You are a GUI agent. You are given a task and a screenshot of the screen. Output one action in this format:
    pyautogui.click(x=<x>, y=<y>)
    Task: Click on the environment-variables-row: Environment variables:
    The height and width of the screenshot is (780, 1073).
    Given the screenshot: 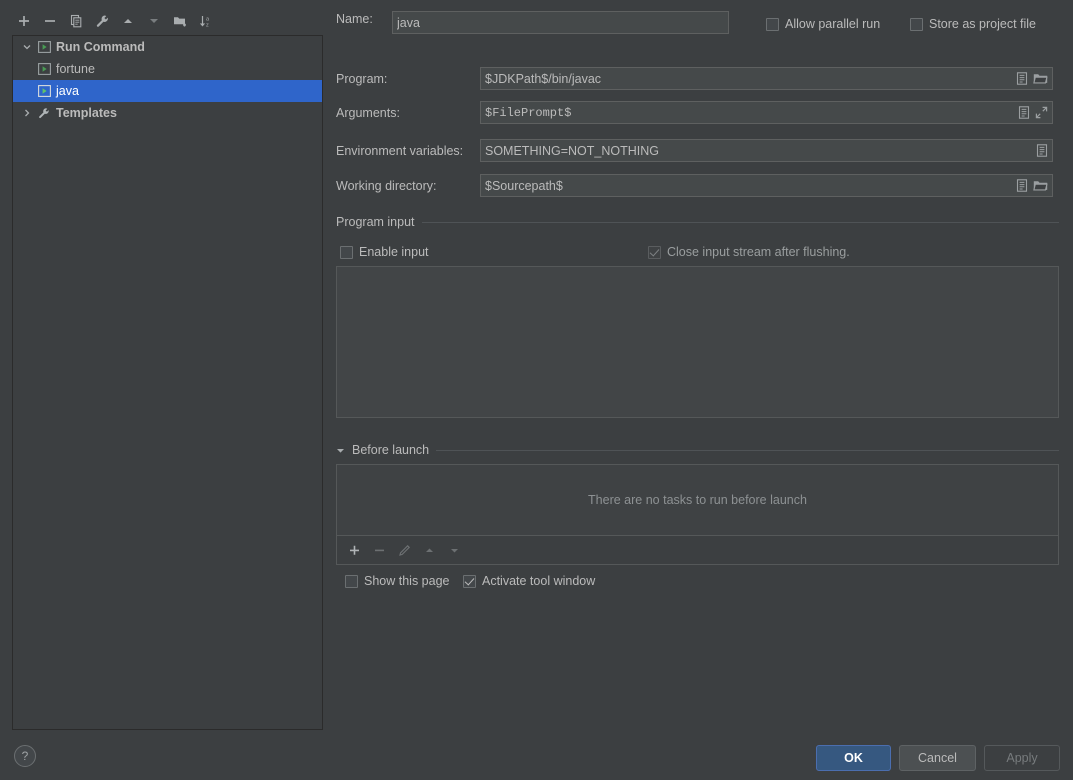 What is the action you would take?
    pyautogui.click(x=399, y=151)
    